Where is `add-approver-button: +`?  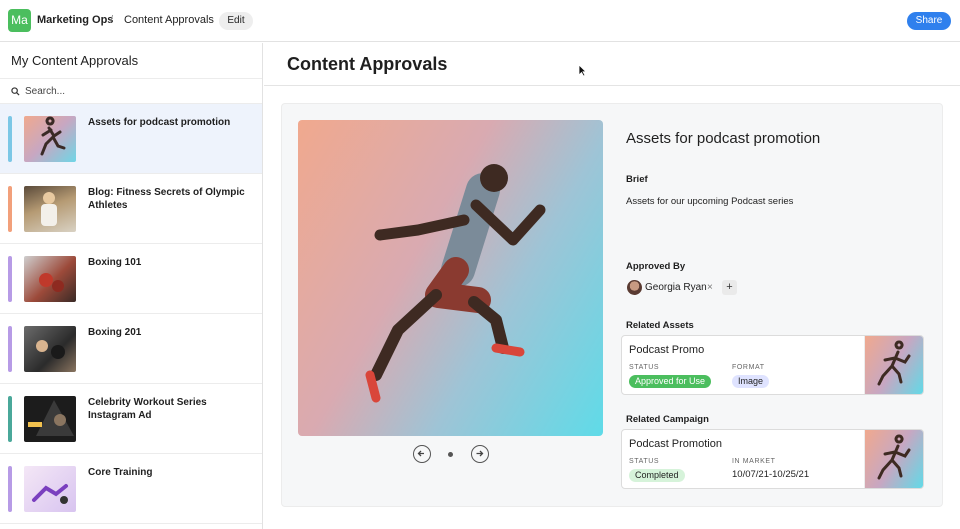 add-approver-button: + is located at coordinates (729, 287).